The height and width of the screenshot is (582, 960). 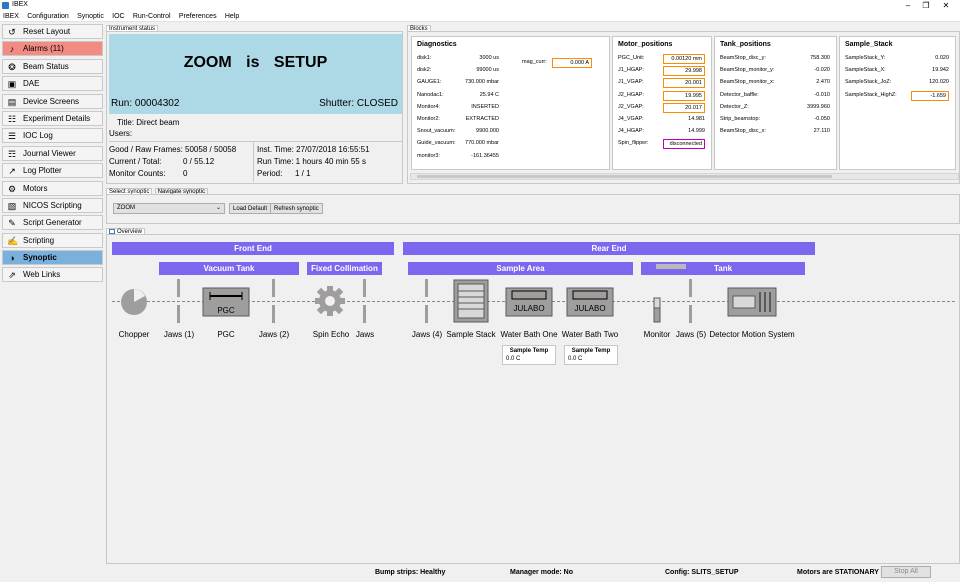 What do you see at coordinates (48, 16) in the screenshot?
I see `menu-configuration: Configuration` at bounding box center [48, 16].